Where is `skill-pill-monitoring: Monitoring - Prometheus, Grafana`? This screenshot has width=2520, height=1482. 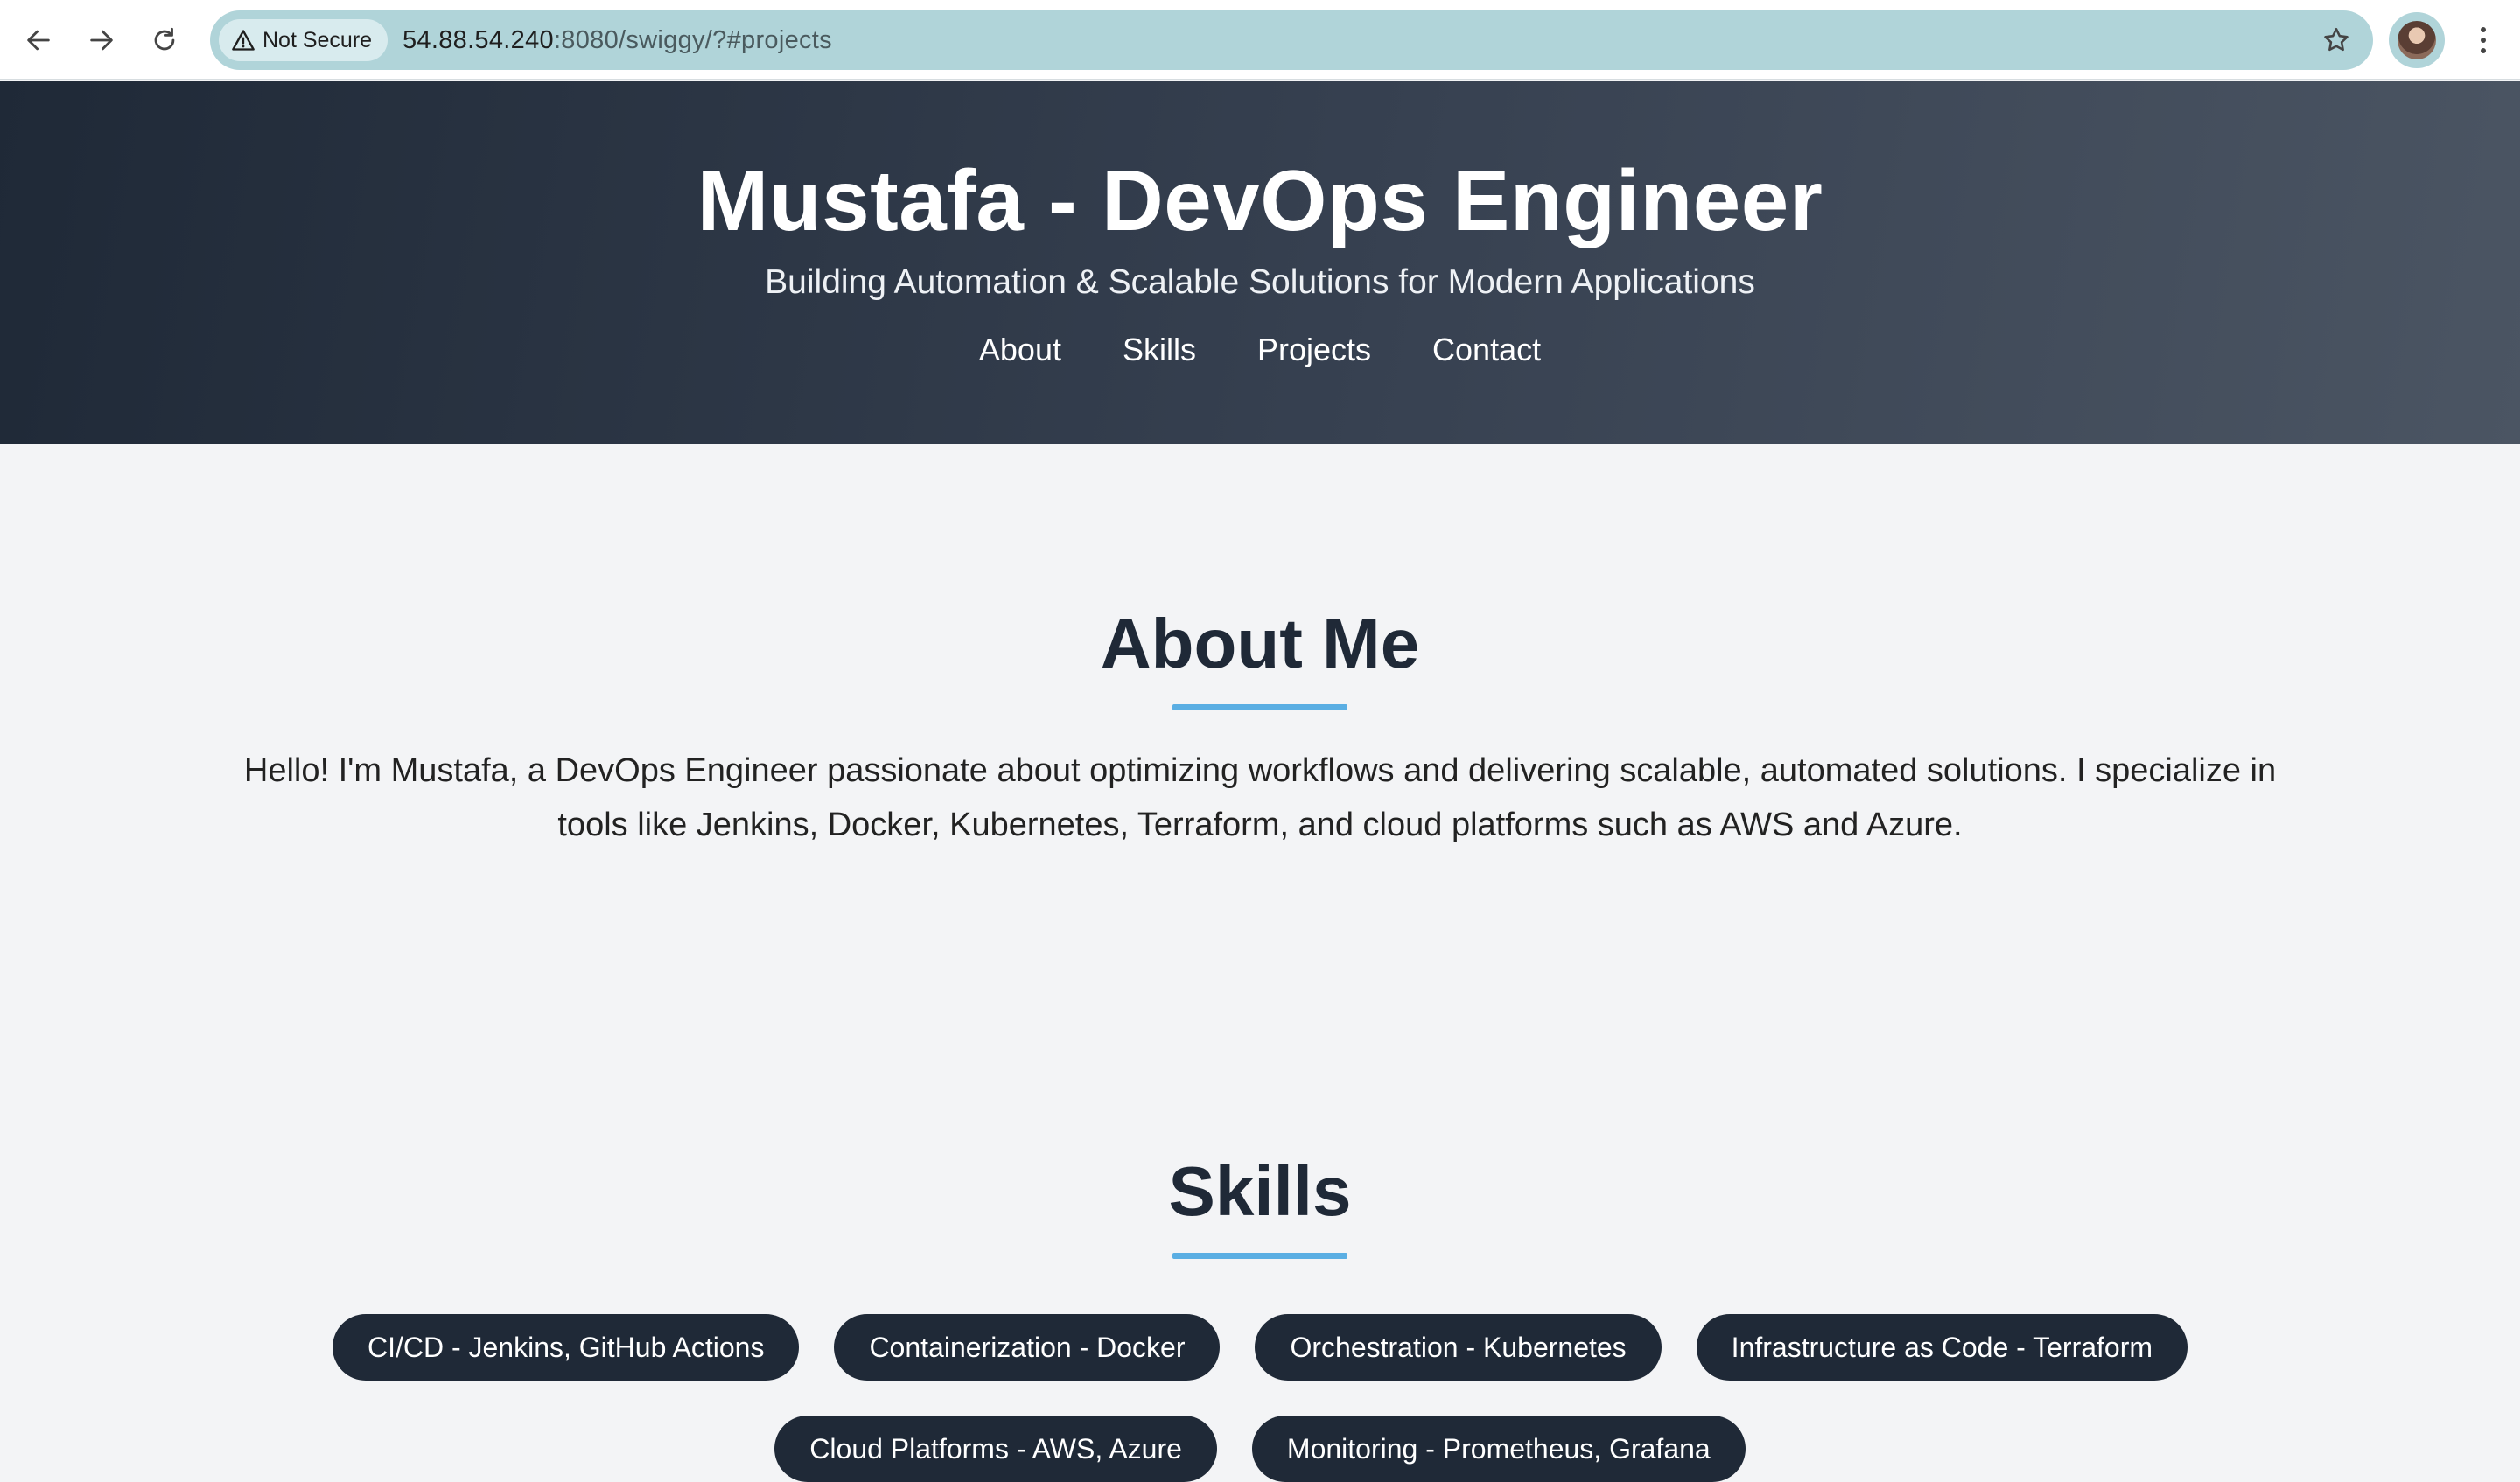 skill-pill-monitoring: Monitoring - Prometheus, Grafana is located at coordinates (1498, 1449).